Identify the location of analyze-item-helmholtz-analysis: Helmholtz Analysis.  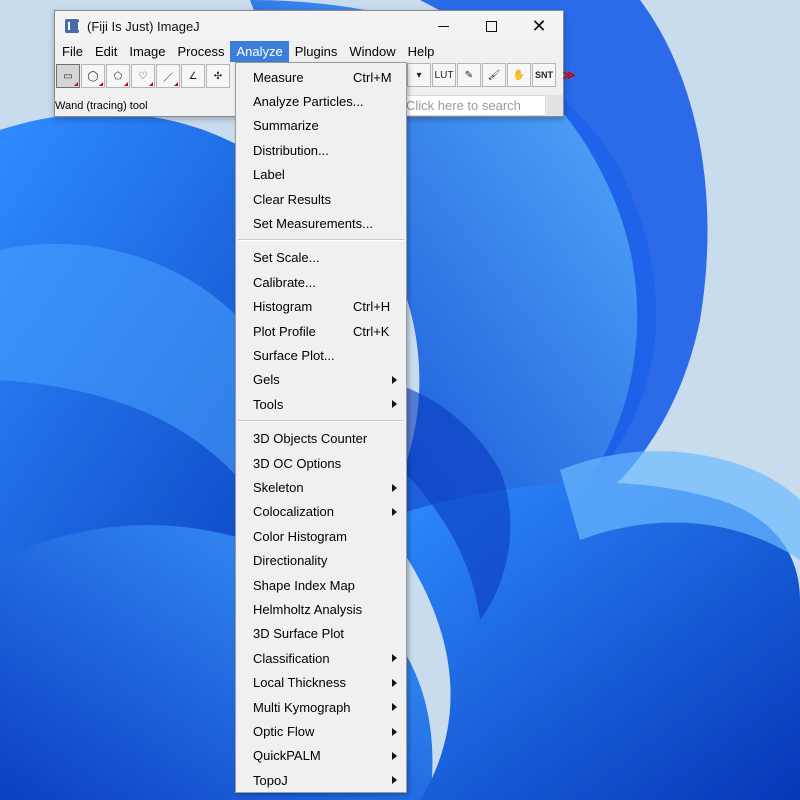
(321, 609).